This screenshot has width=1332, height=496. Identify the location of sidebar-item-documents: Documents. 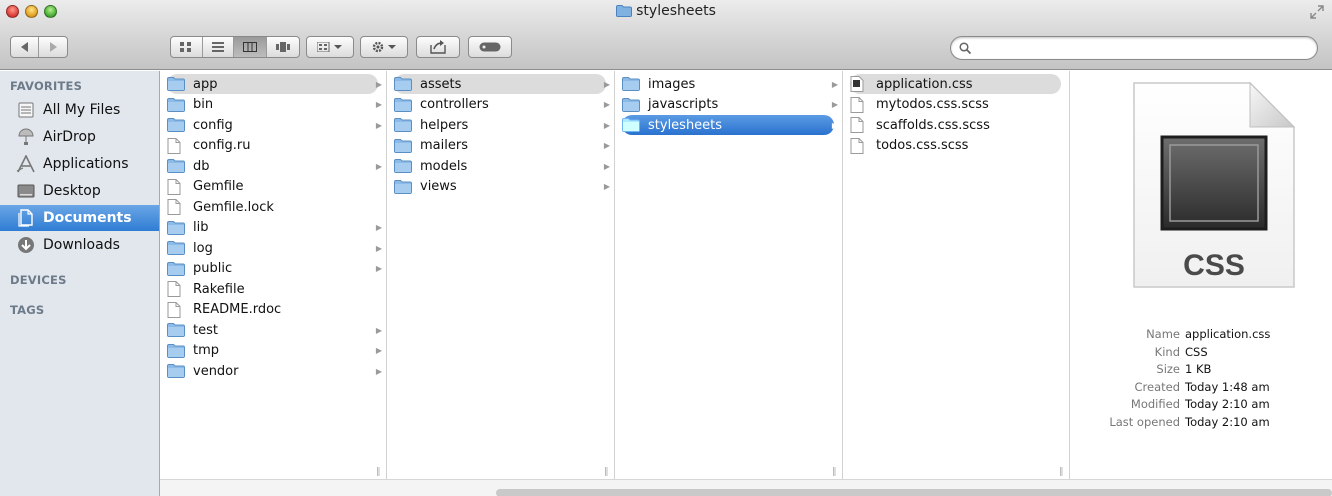
(79, 218).